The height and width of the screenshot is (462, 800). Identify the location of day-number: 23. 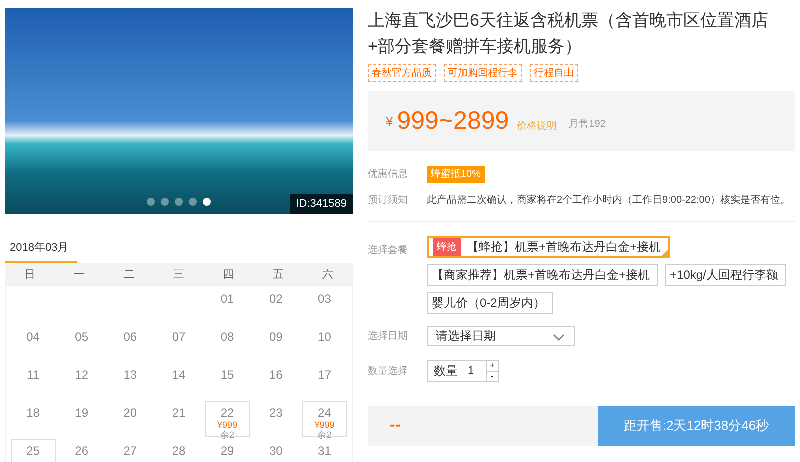
(276, 413).